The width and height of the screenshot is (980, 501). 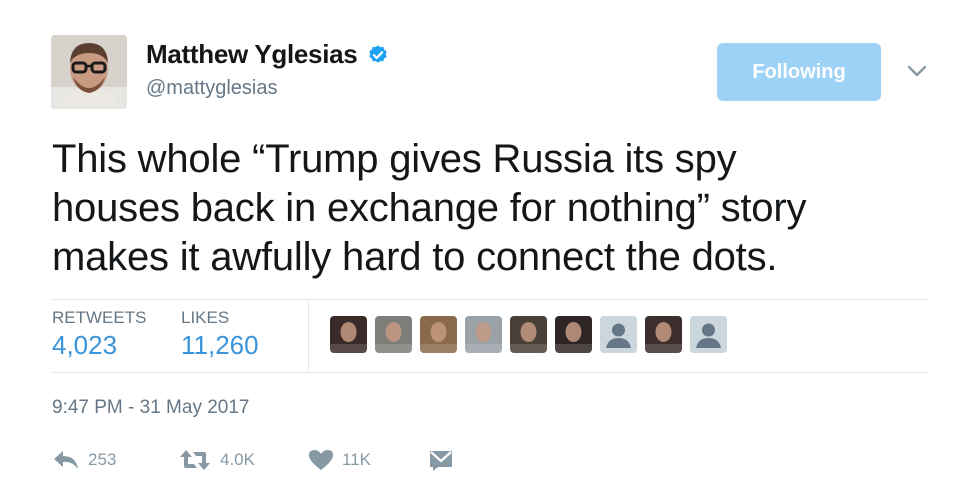 What do you see at coordinates (237, 459) in the screenshot?
I see `retweet-count: 4.0K` at bounding box center [237, 459].